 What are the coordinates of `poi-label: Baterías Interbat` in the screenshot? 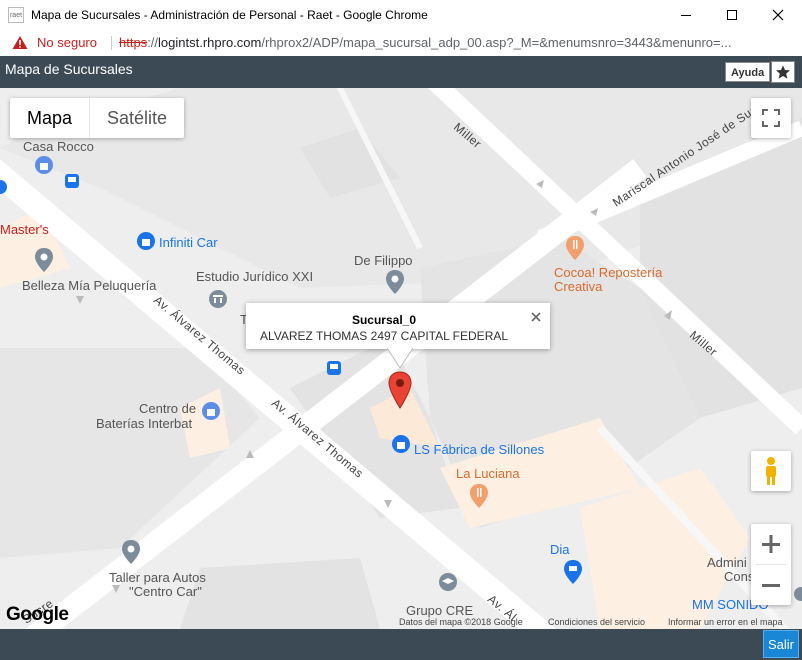 It's located at (144, 424).